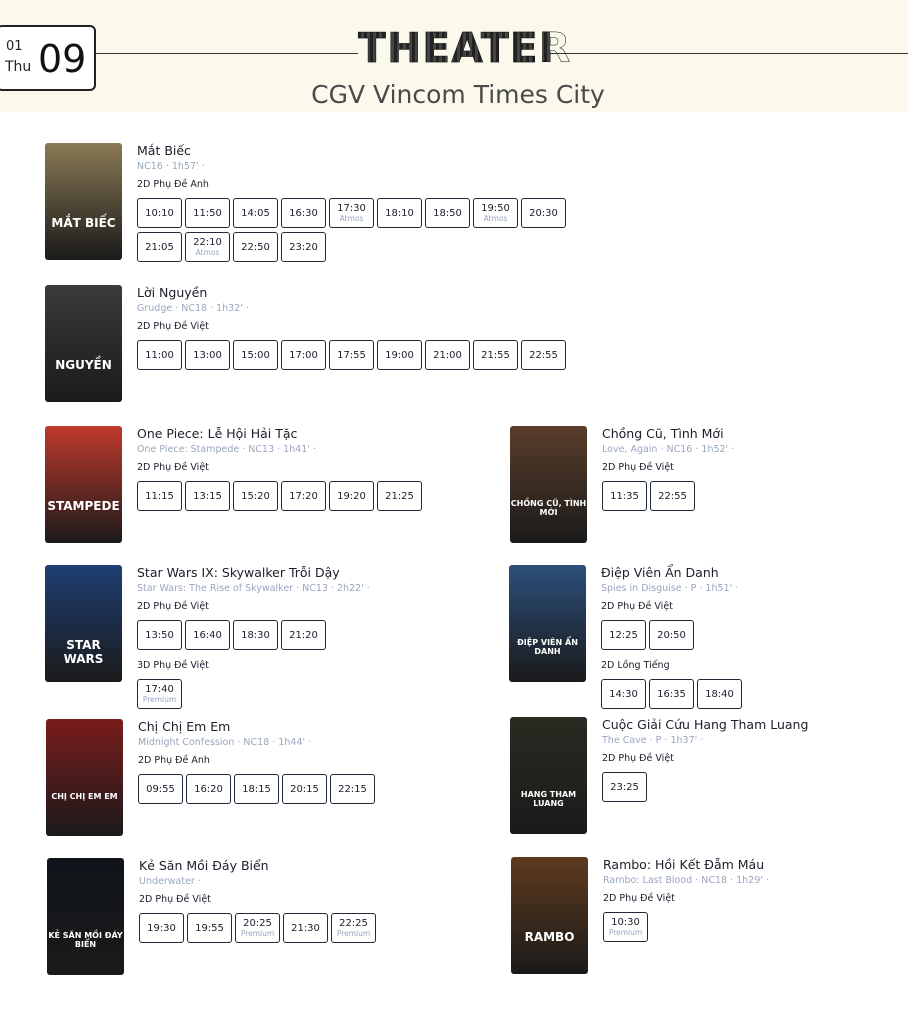  What do you see at coordinates (160, 789) in the screenshot?
I see `showtime-button: 09:55` at bounding box center [160, 789].